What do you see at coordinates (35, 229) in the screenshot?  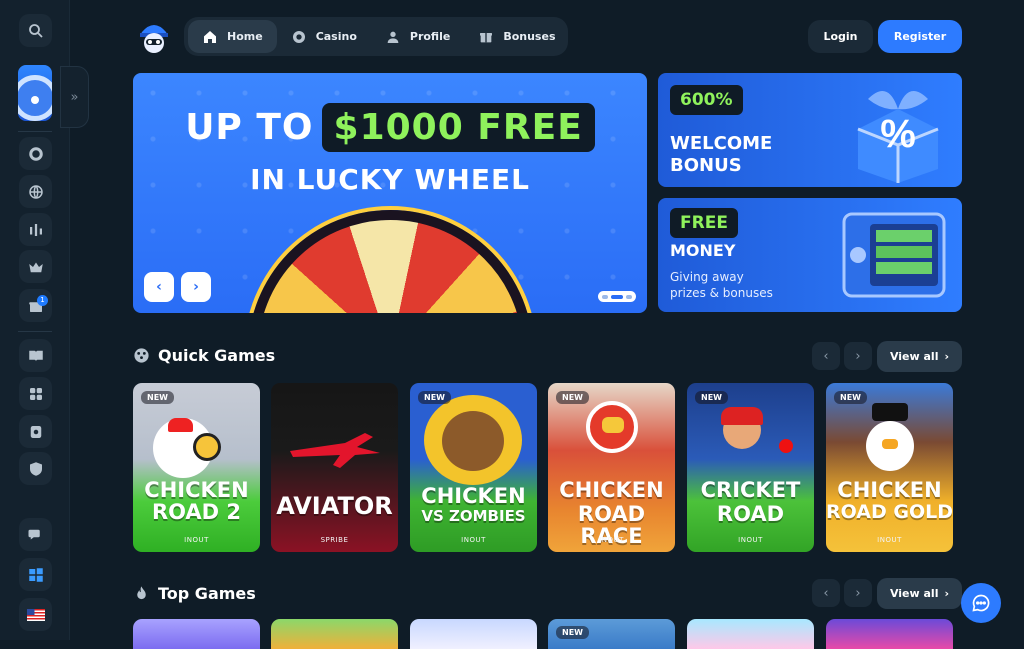 I see `sidebar-item-trading` at bounding box center [35, 229].